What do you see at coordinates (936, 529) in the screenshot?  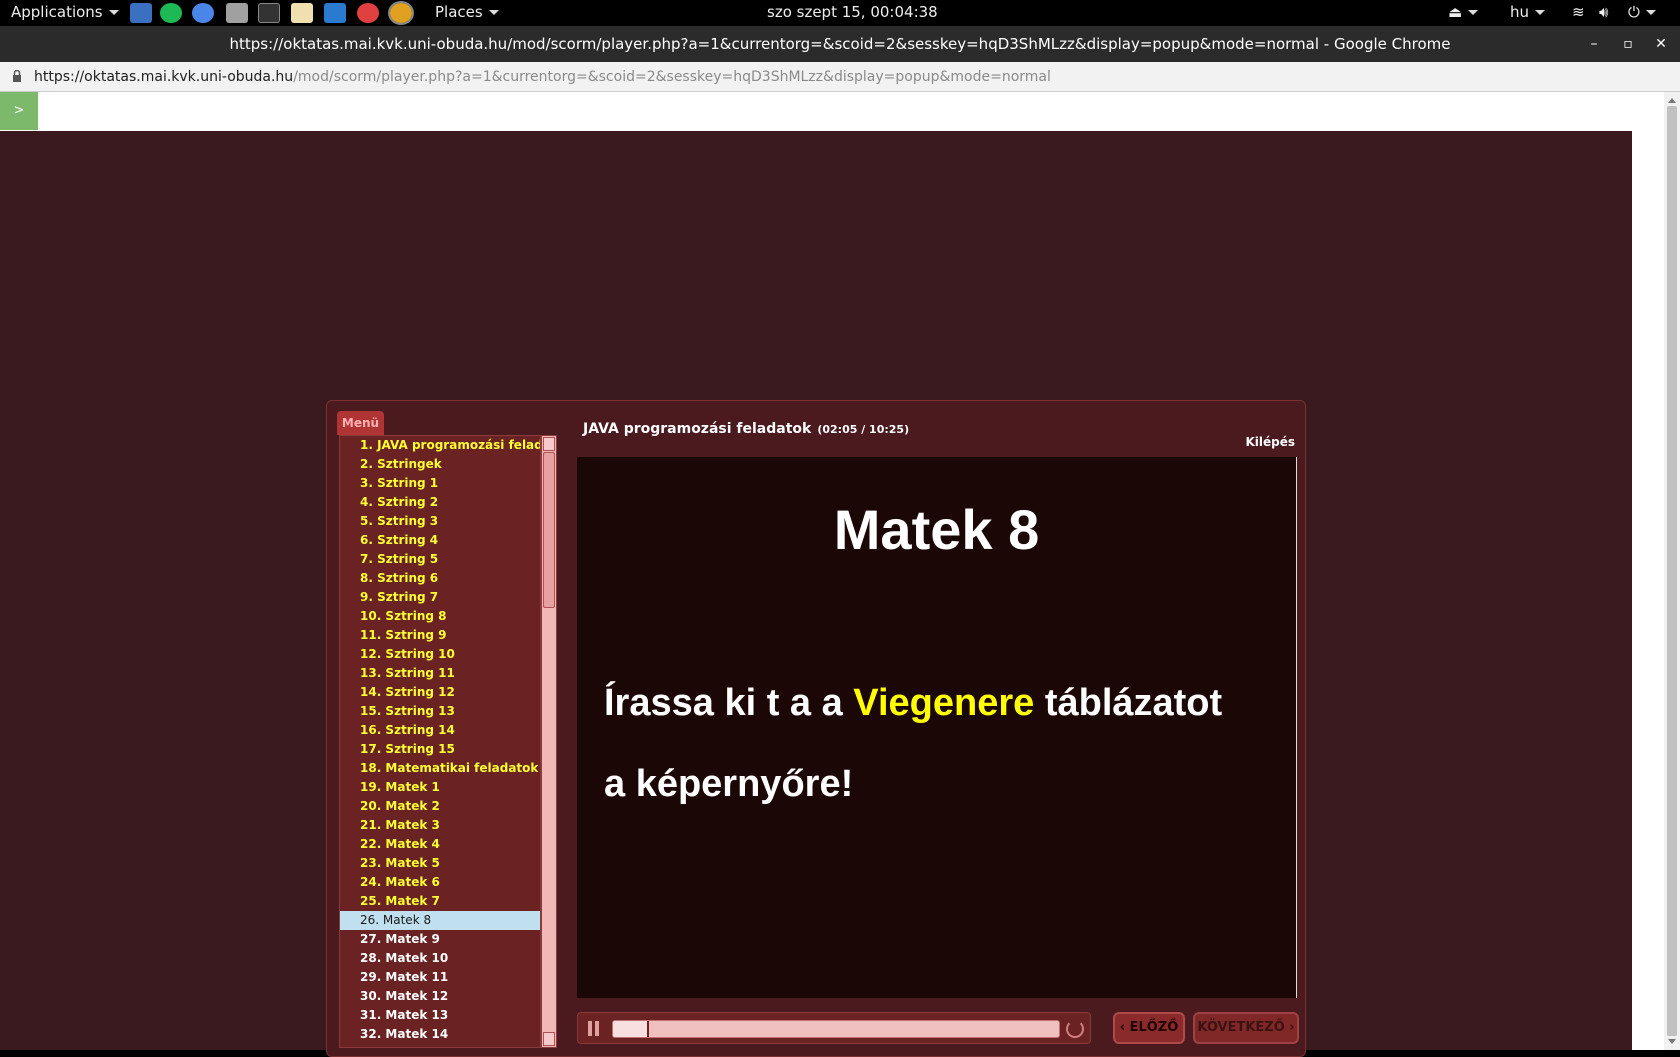 I see `slide-heading: Matek 8` at bounding box center [936, 529].